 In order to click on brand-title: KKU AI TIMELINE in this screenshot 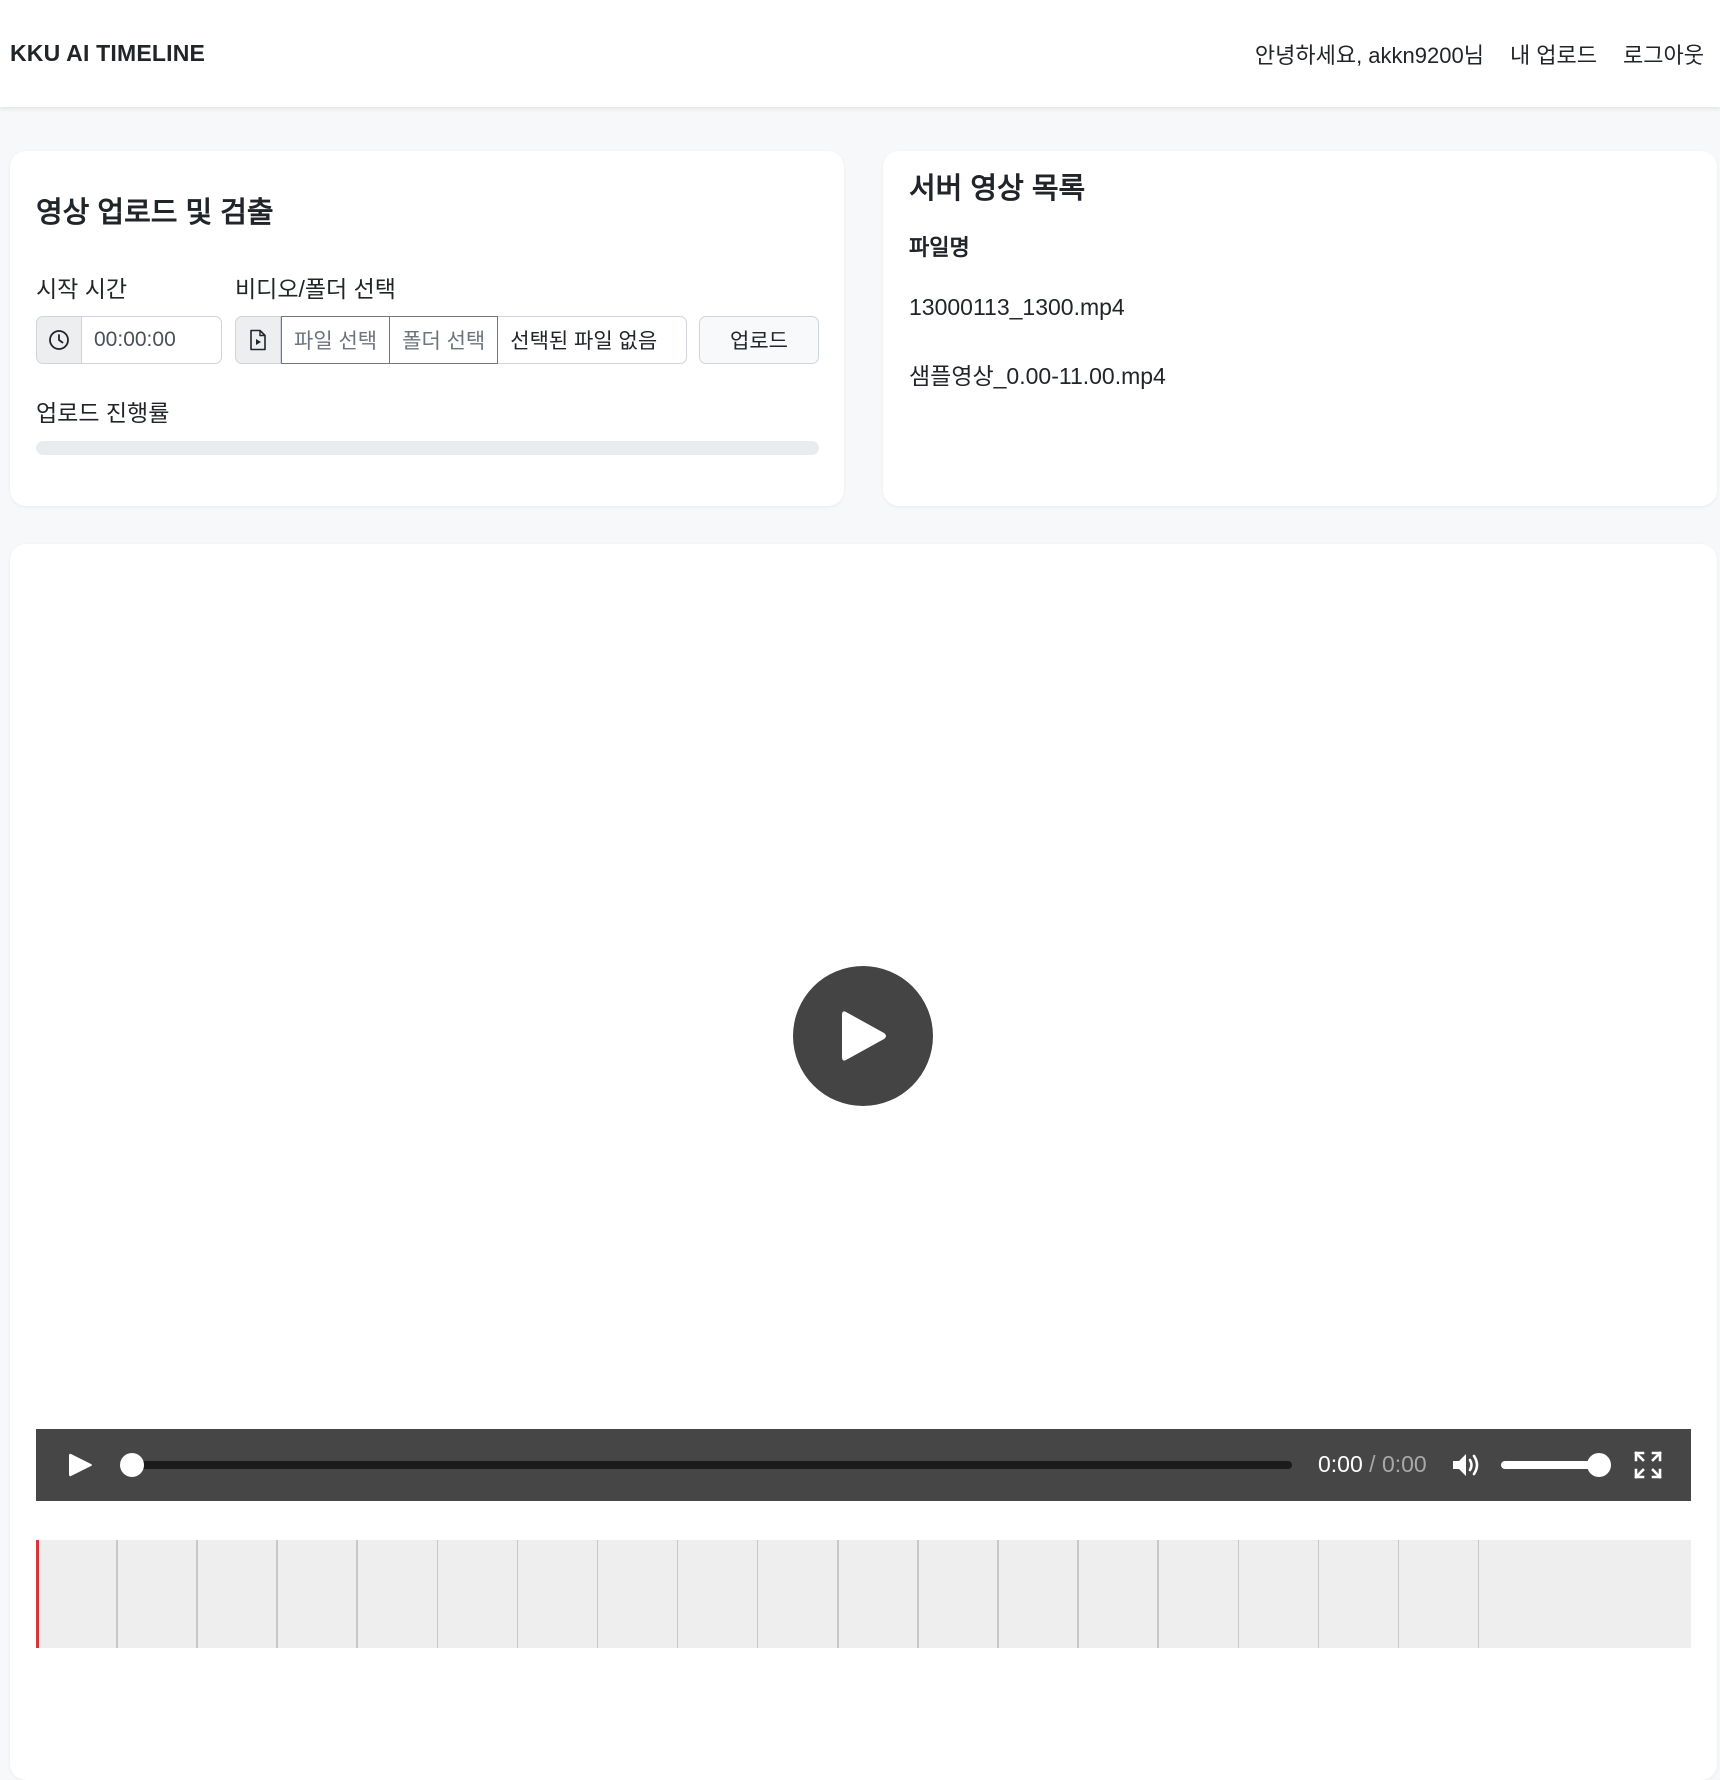, I will do `click(107, 53)`.